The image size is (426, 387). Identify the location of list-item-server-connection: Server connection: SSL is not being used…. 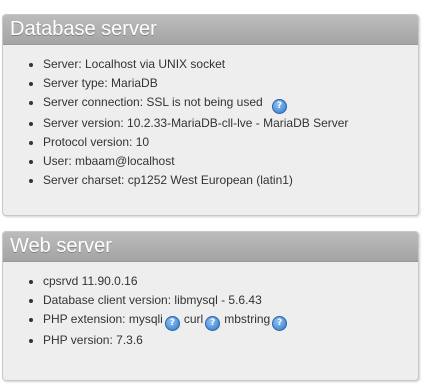
(230, 103).